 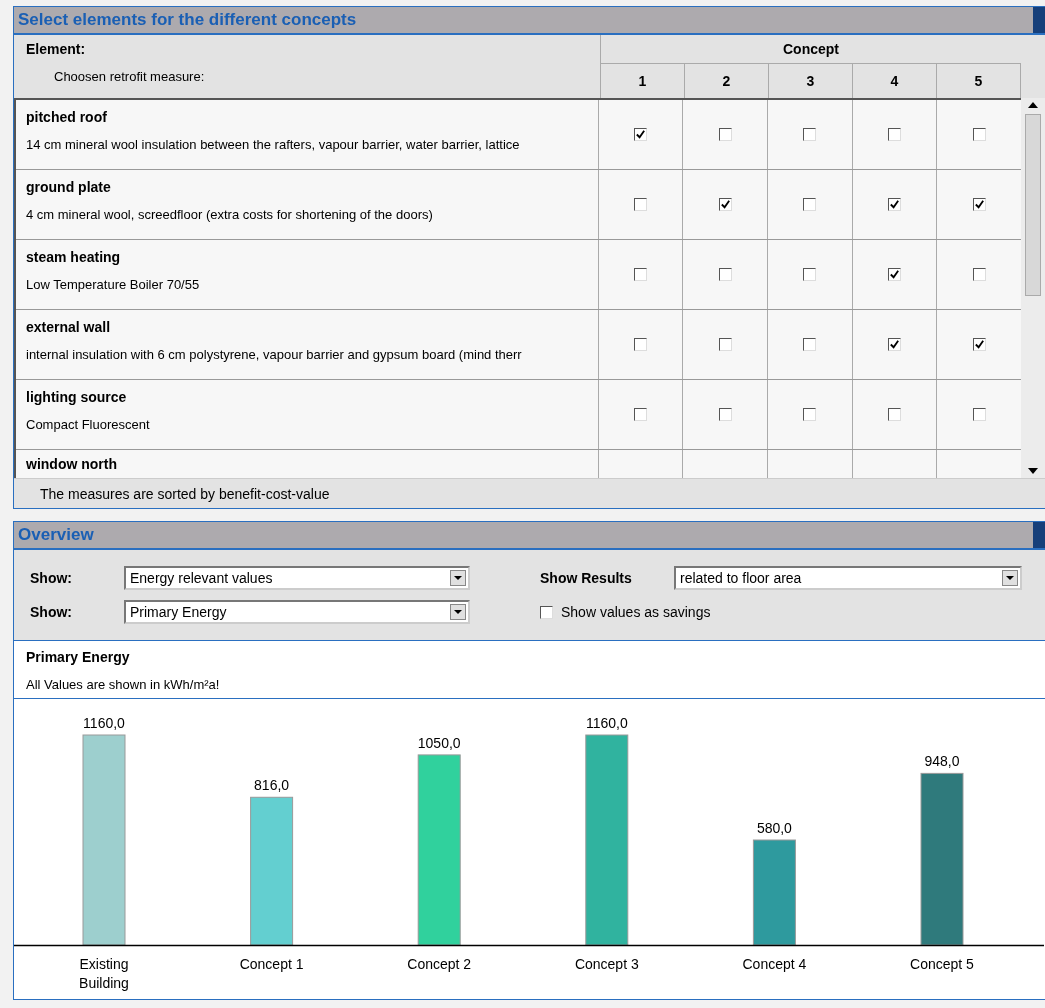 What do you see at coordinates (979, 81) in the screenshot?
I see `column-header: 5` at bounding box center [979, 81].